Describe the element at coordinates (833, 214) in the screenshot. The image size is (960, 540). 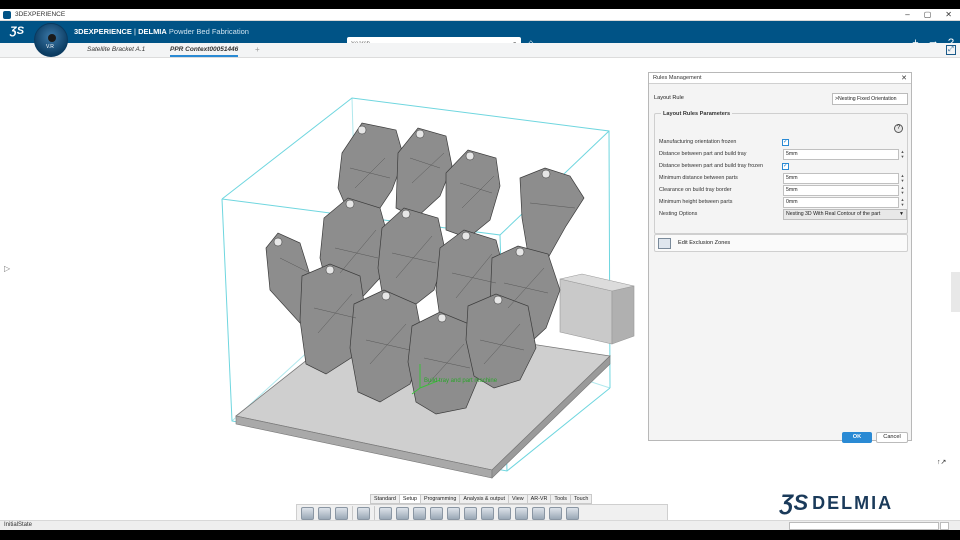
I see `nesting-options-value: Nesting 3D With Real Contour of the part` at that location.